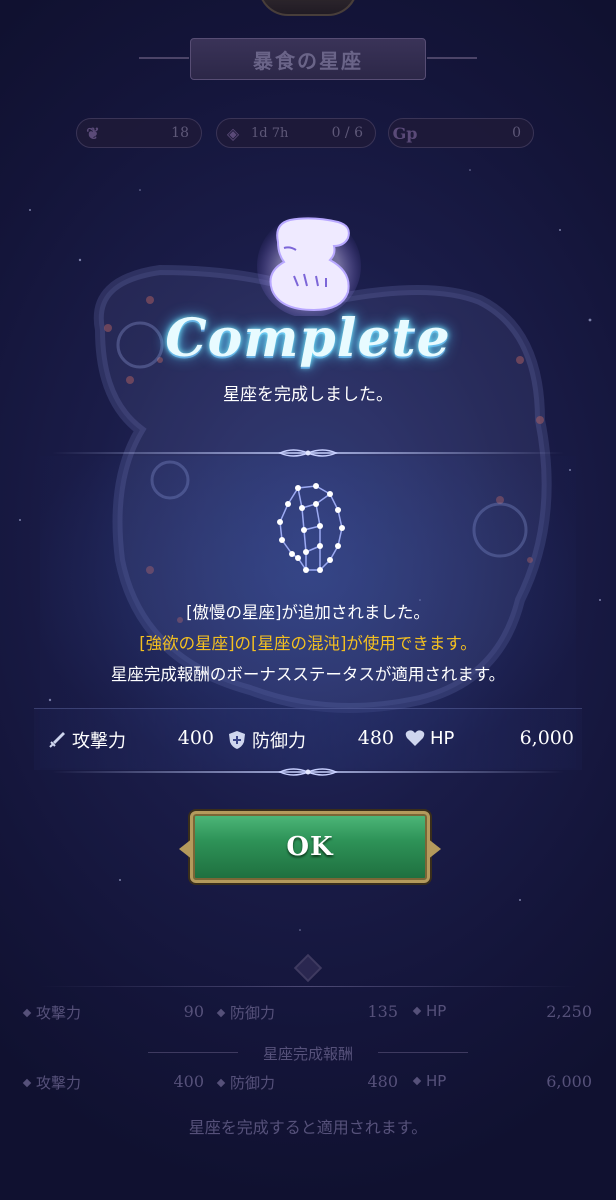  What do you see at coordinates (516, 133) in the screenshot?
I see `gp-value: 0` at bounding box center [516, 133].